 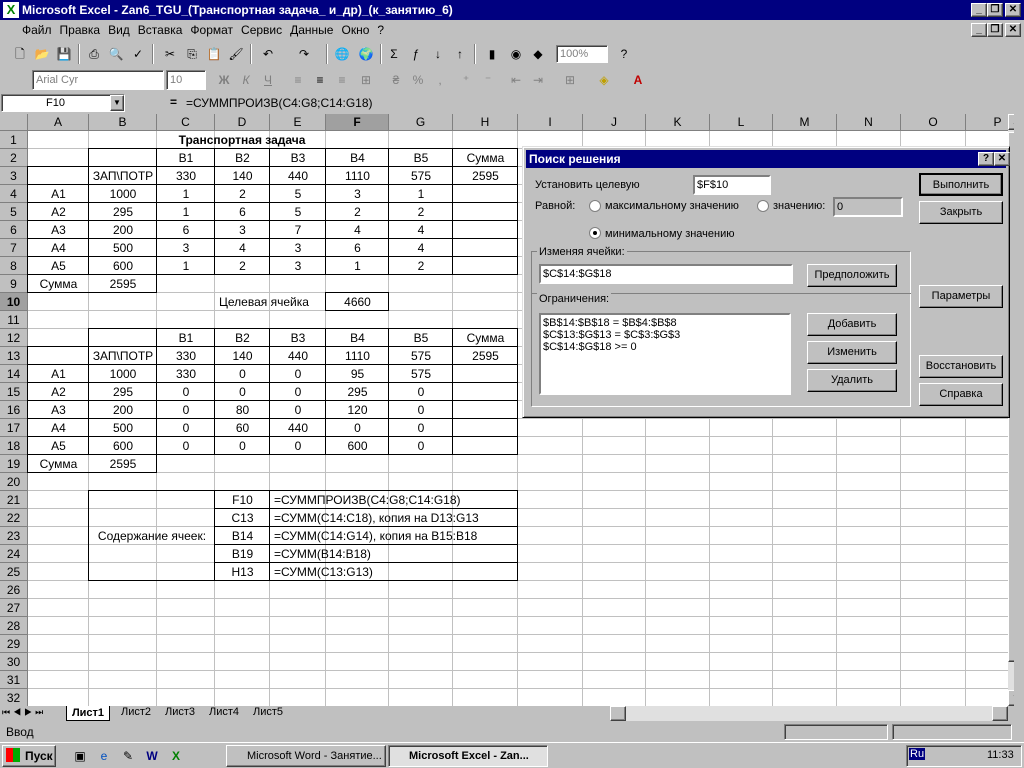 What do you see at coordinates (224, 713) in the screenshot?
I see `tab-sheet4: Лист4` at bounding box center [224, 713].